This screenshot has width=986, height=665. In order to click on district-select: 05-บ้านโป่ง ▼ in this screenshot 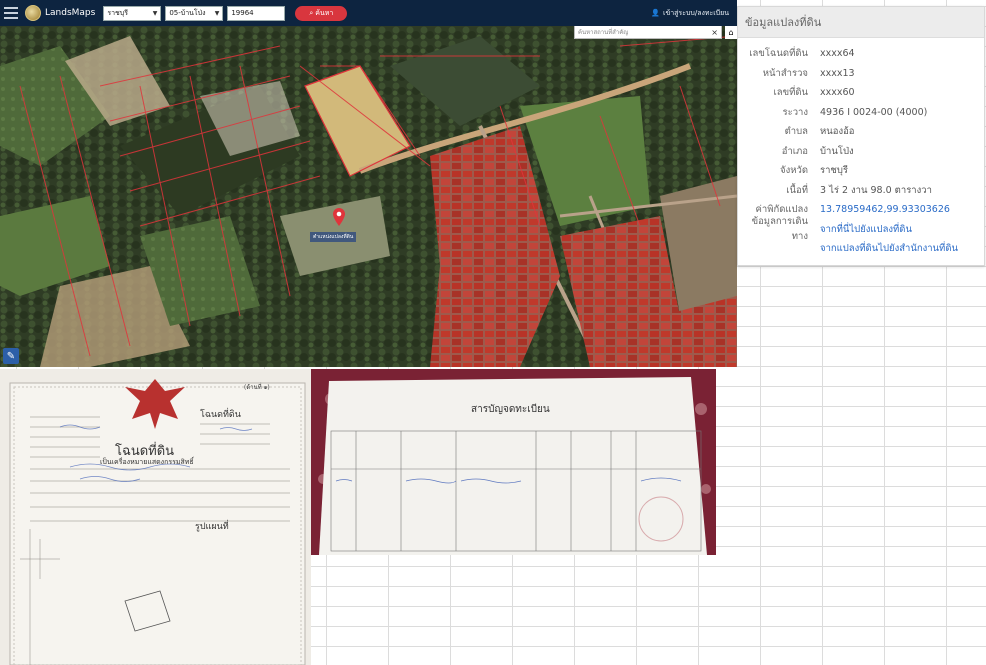, I will do `click(194, 13)`.